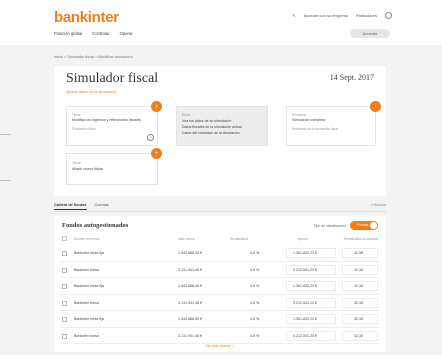 The image size is (442, 358). I want to click on view-more-label: Ver más fondos, so click(218, 346).